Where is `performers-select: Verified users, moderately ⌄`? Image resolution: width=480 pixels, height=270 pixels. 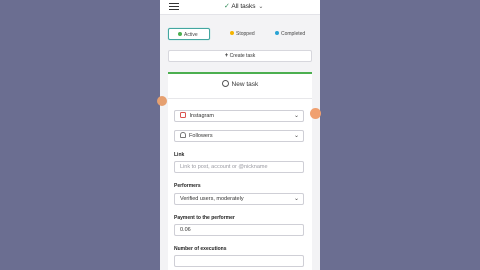
performers-select: Verified users, moderately ⌄ is located at coordinates (239, 199).